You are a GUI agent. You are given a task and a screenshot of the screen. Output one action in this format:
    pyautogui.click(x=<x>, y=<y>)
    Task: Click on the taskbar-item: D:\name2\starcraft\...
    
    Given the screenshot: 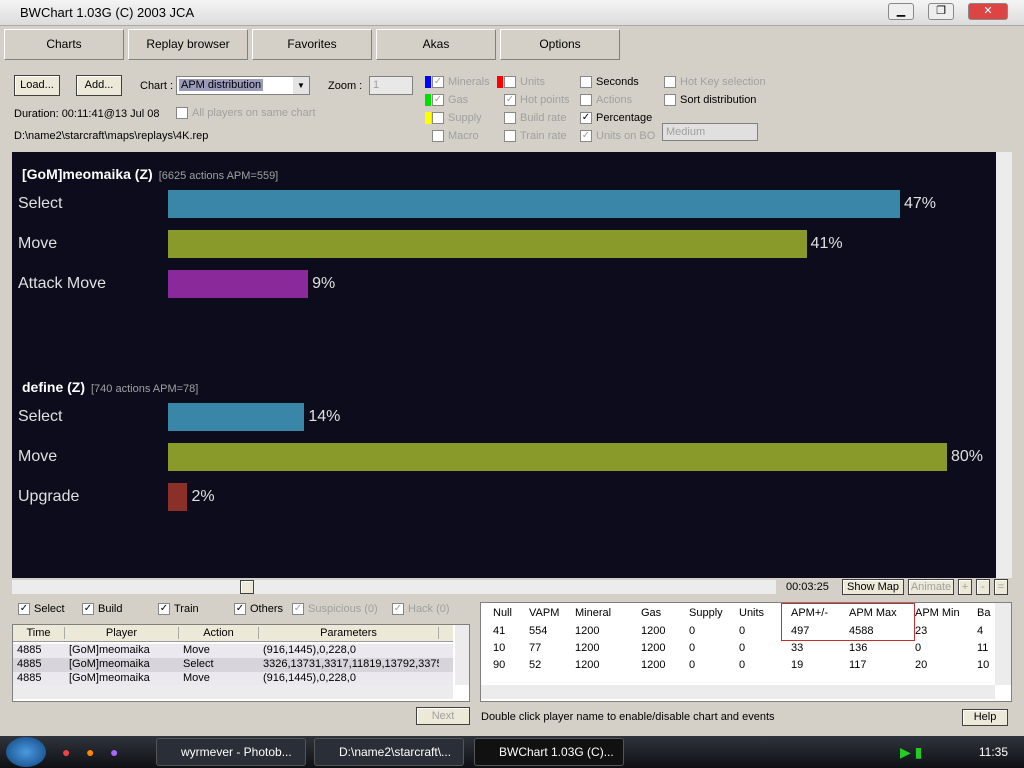 What is the action you would take?
    pyautogui.click(x=389, y=752)
    